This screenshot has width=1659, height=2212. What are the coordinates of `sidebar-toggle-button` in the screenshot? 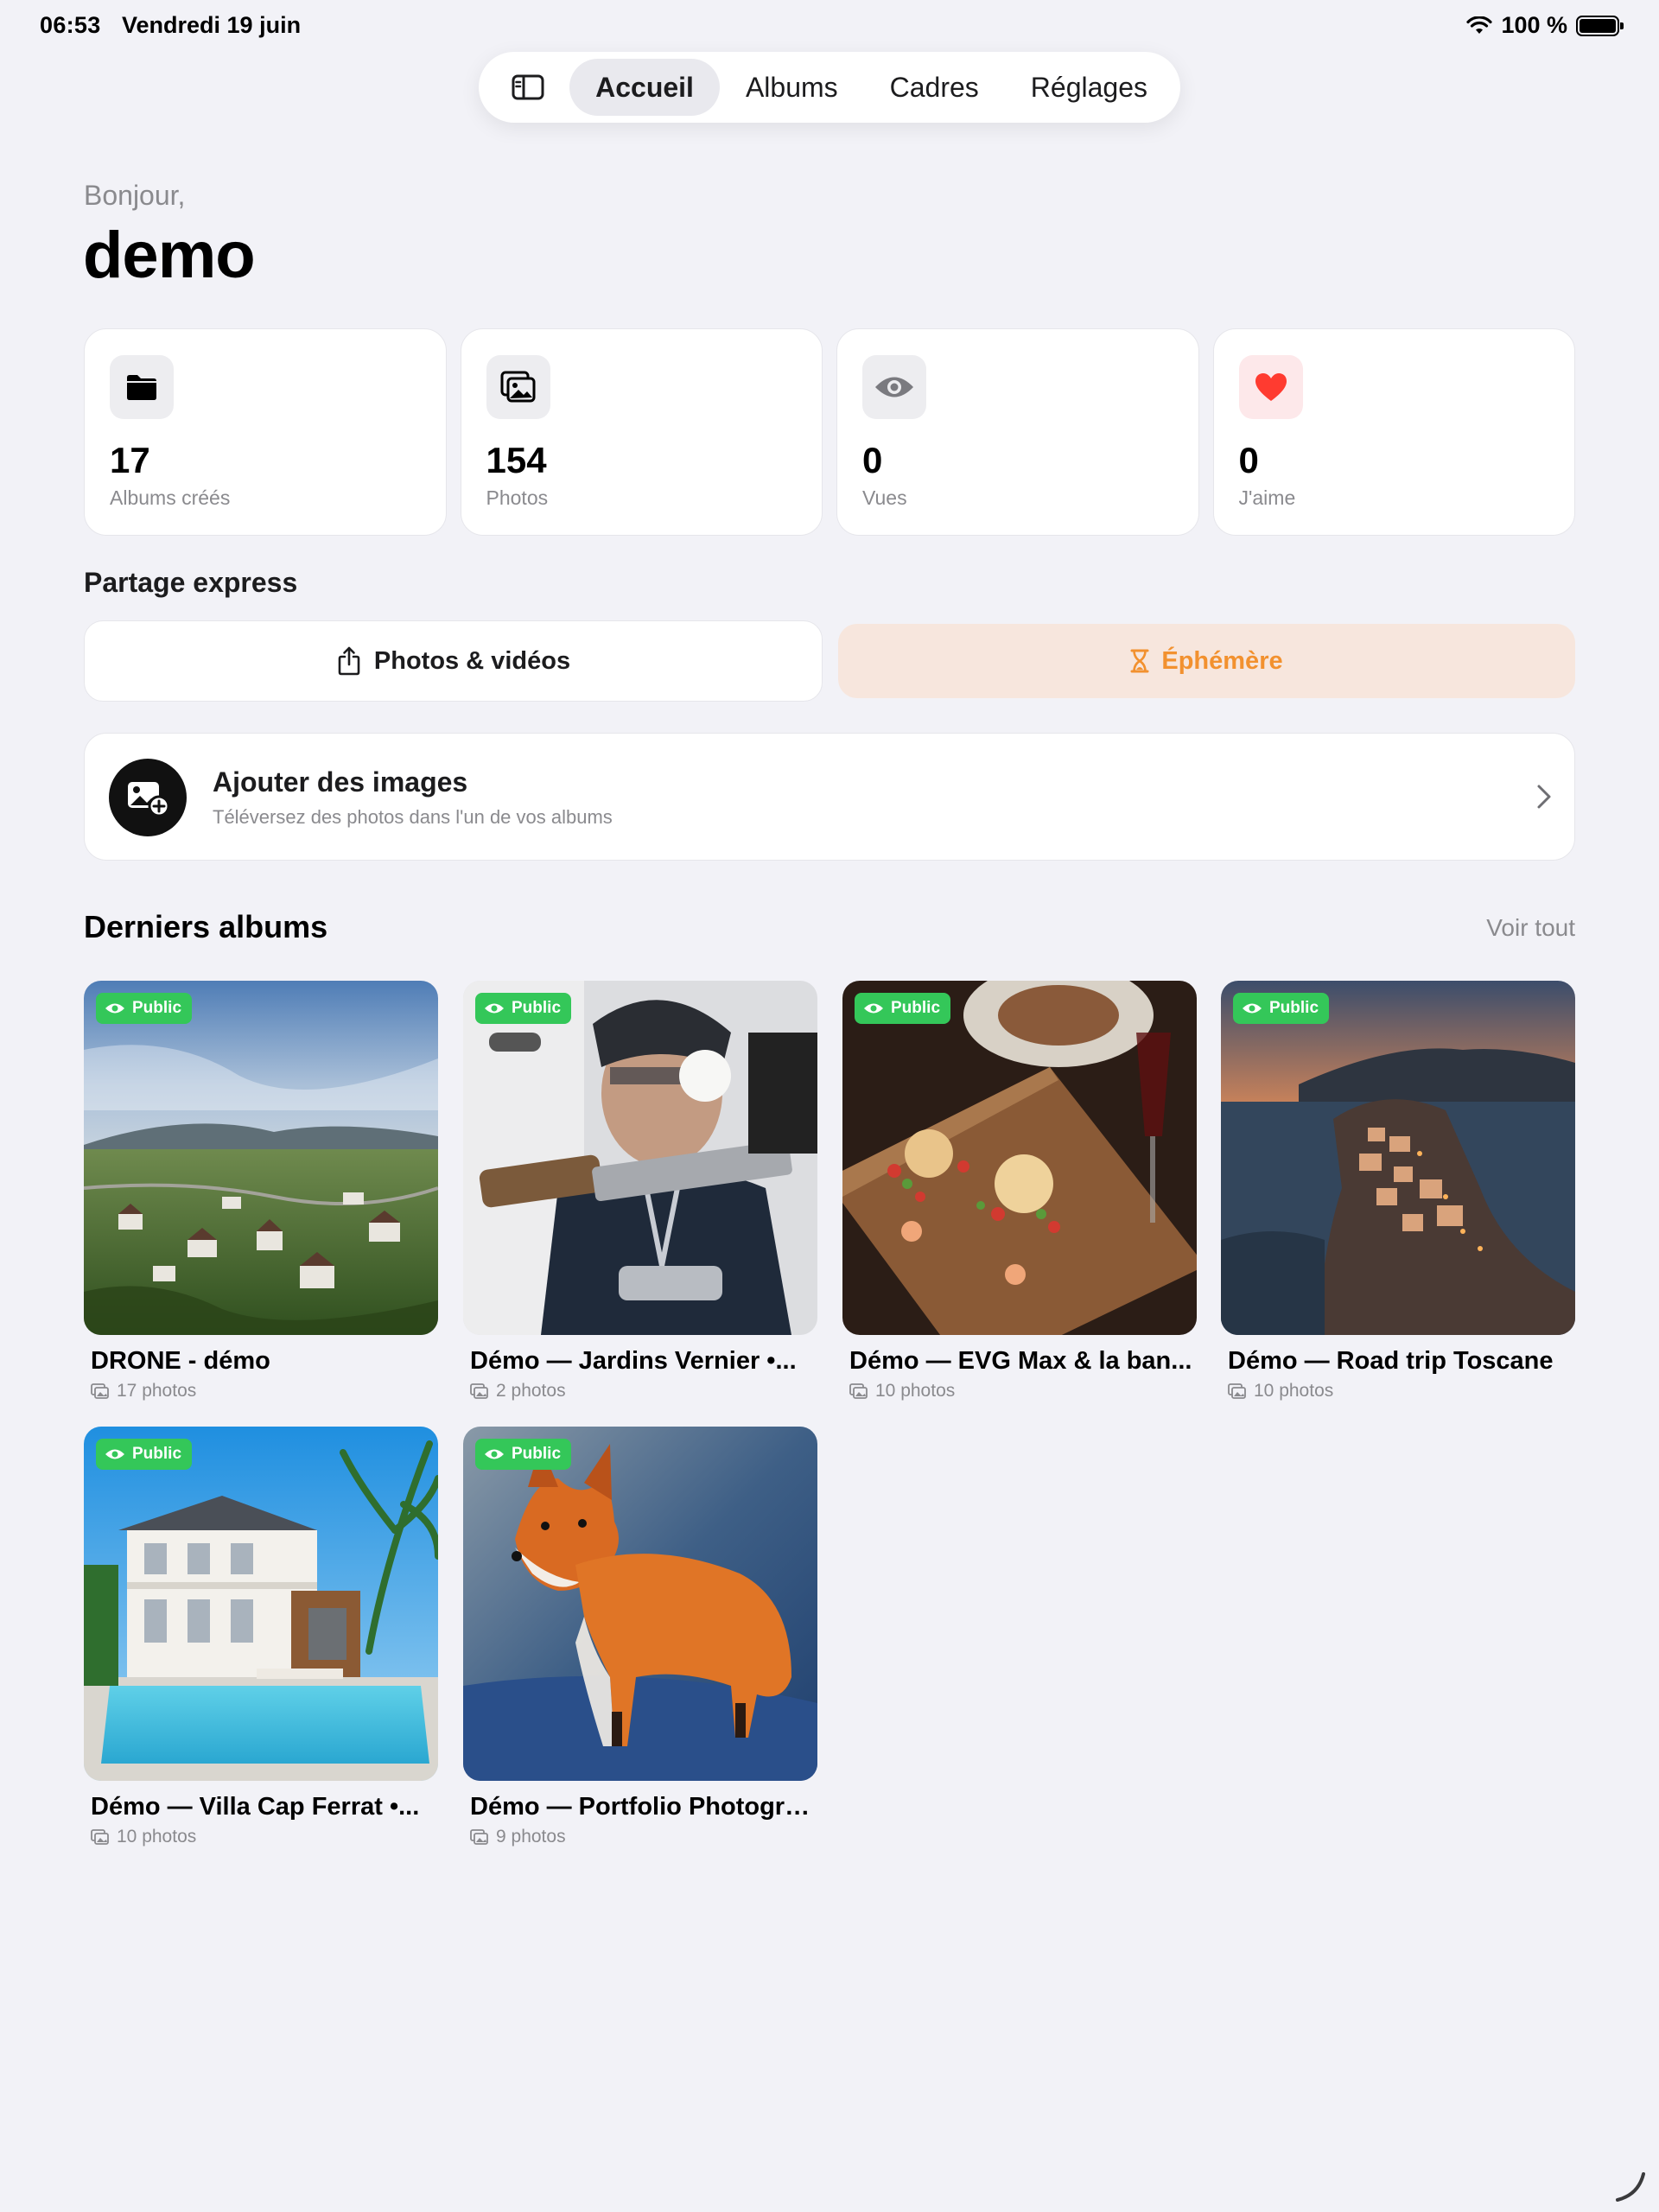 It's located at (527, 87).